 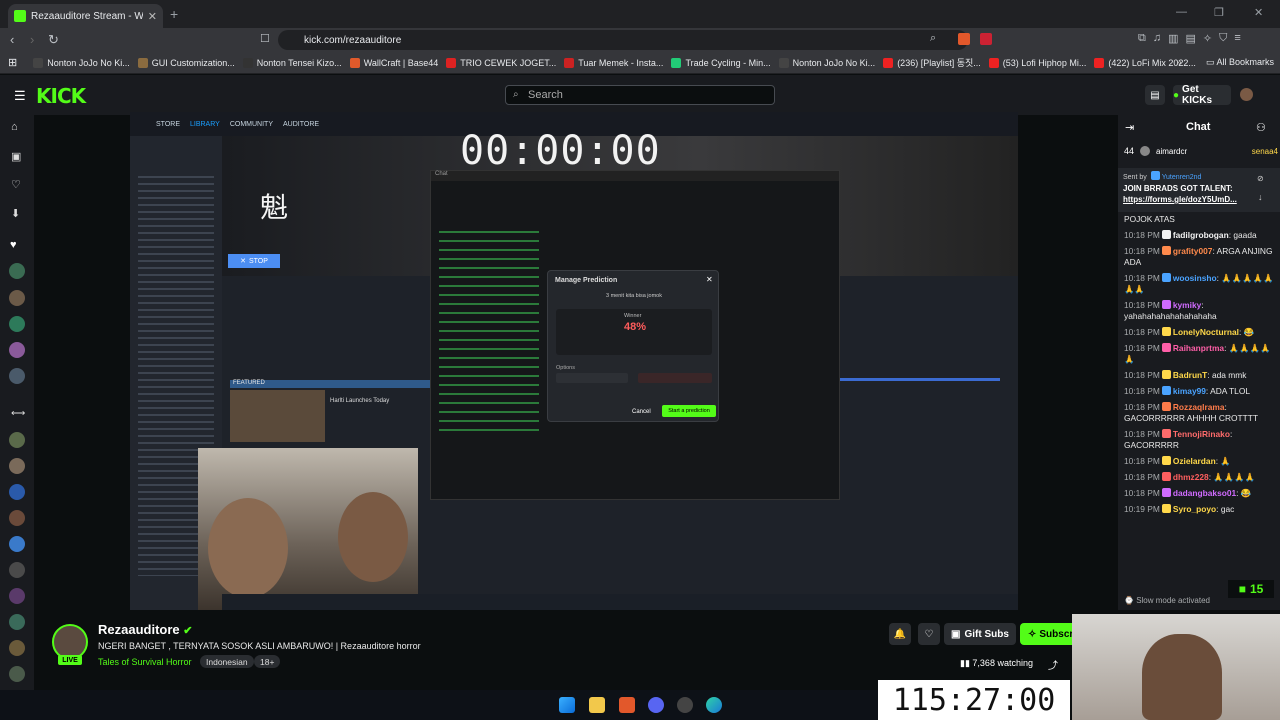 What do you see at coordinates (980, 634) in the screenshot?
I see `gift-subs-button: ▣ Gift Subs` at bounding box center [980, 634].